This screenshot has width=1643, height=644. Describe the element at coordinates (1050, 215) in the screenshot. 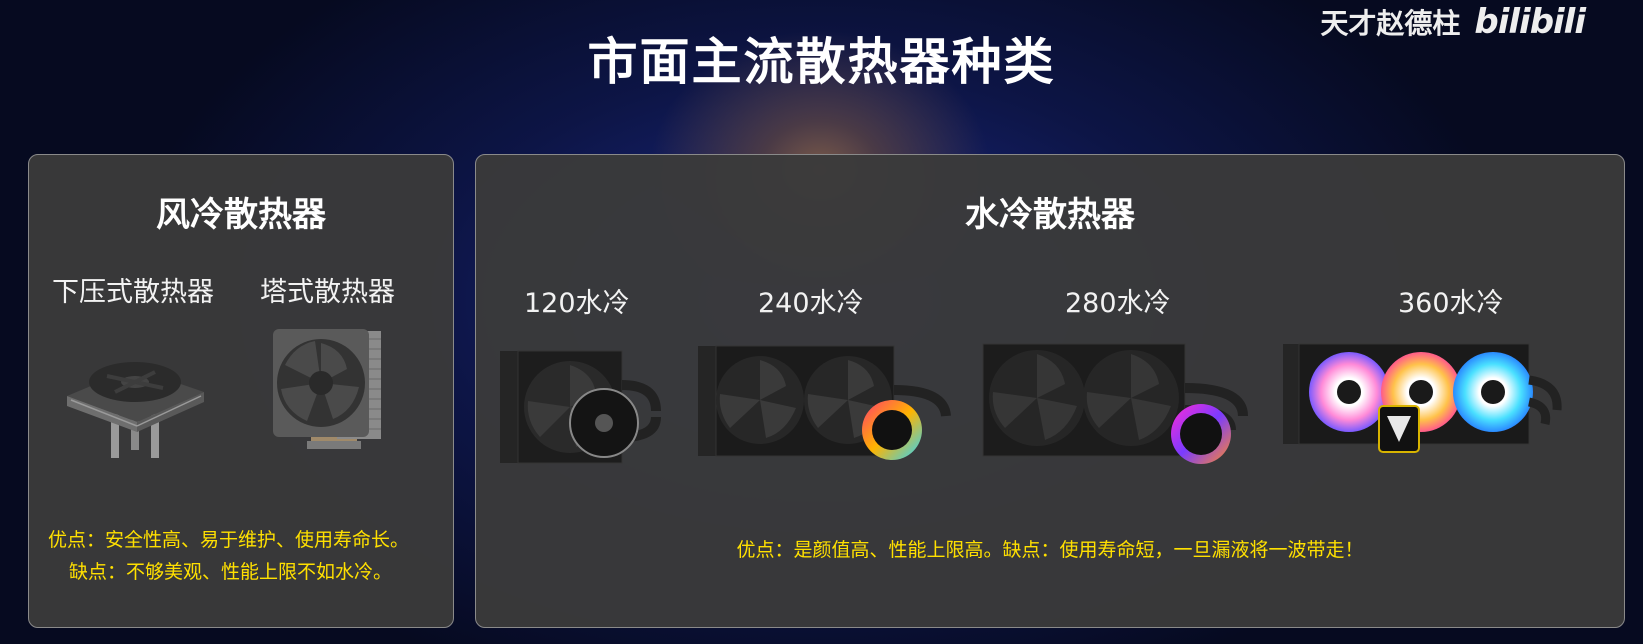

I see `water-cooling-heading: 水冷散热器` at that location.